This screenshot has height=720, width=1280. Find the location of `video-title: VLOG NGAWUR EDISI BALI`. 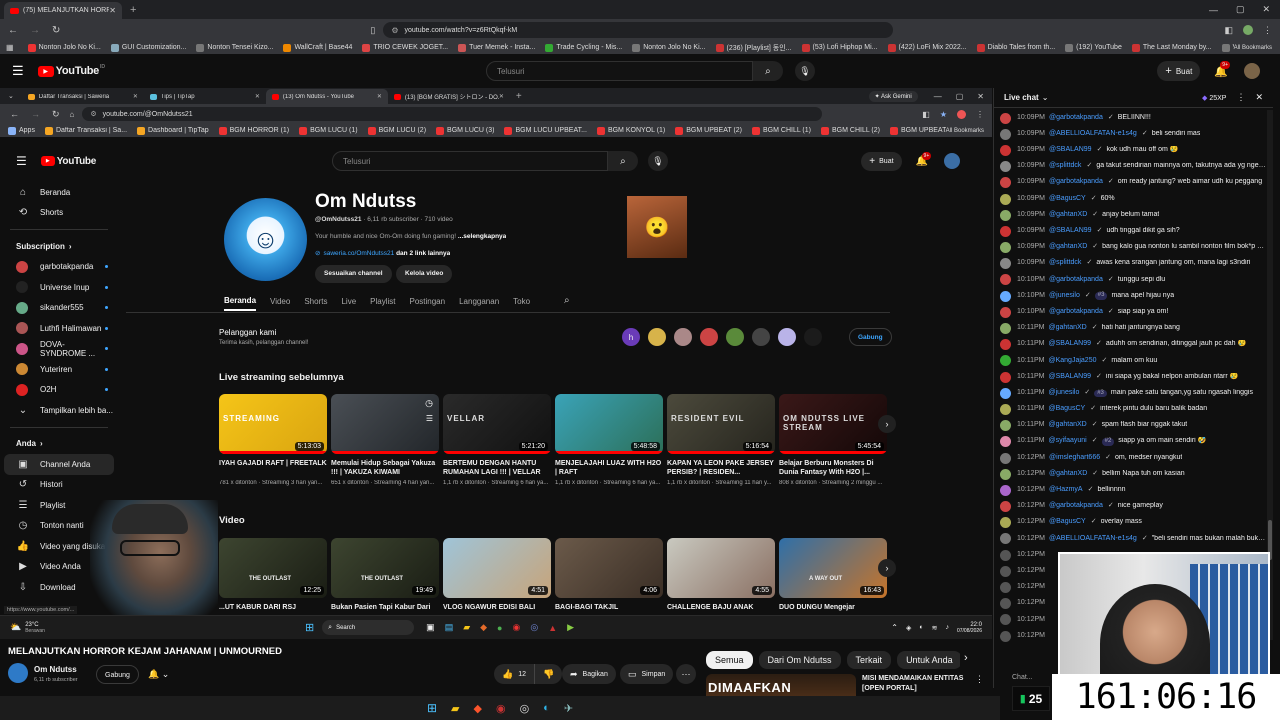

video-title: VLOG NGAWUR EDISI BALI is located at coordinates (497, 609).